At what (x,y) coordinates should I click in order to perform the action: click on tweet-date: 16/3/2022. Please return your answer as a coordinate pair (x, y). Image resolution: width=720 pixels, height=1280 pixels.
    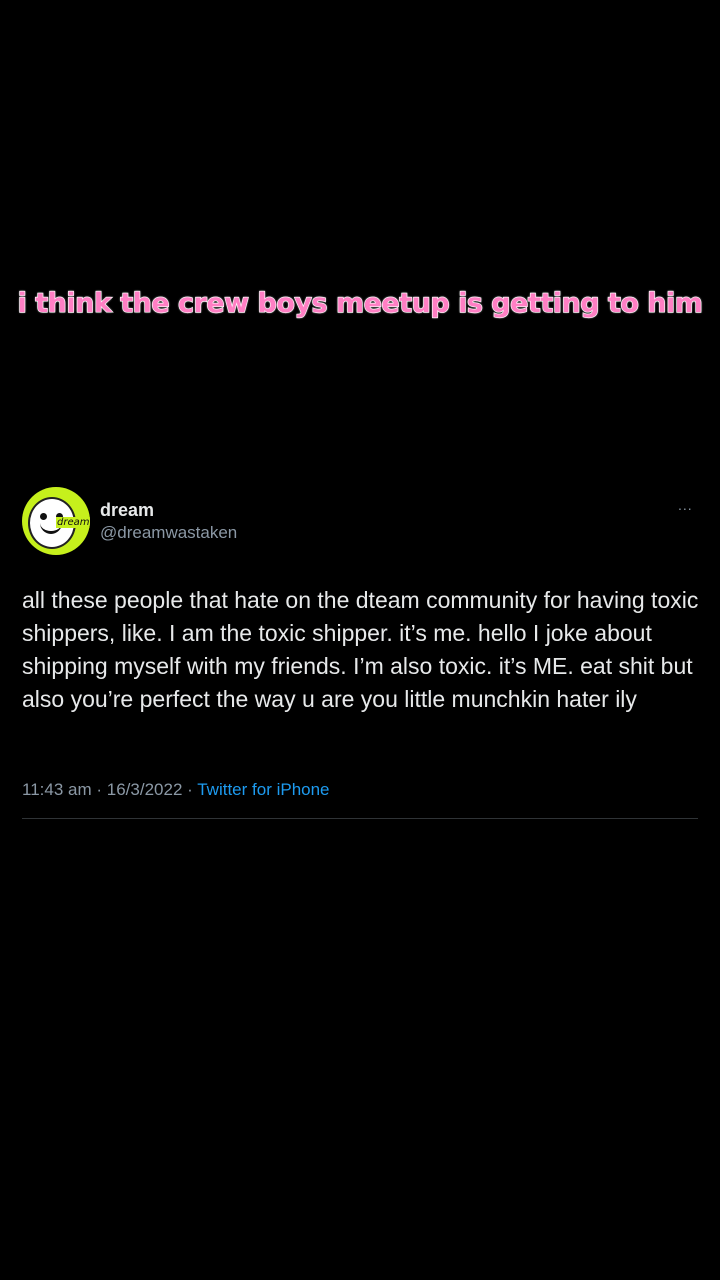
    Looking at the image, I should click on (144, 789).